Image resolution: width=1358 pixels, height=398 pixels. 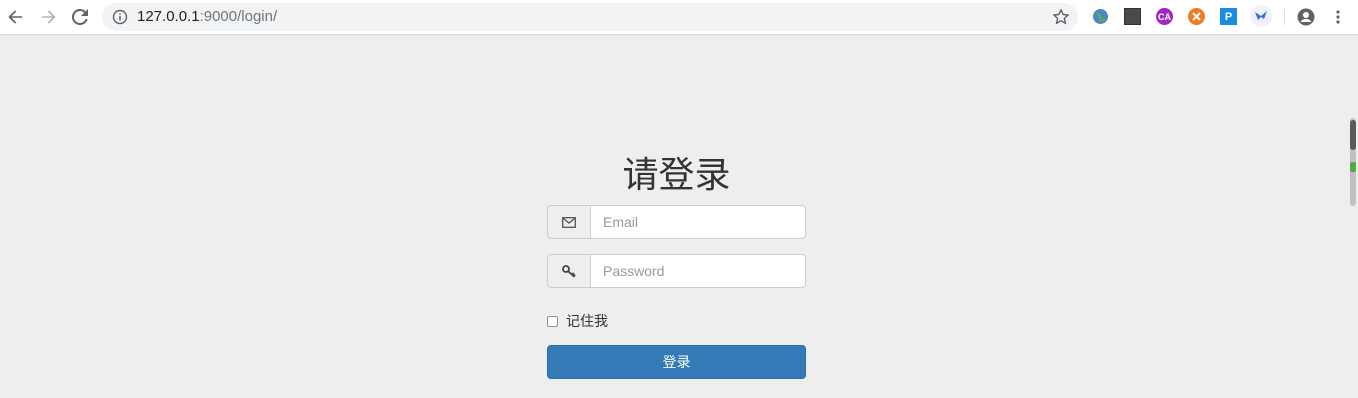 I want to click on envelope-icon, so click(x=568, y=222).